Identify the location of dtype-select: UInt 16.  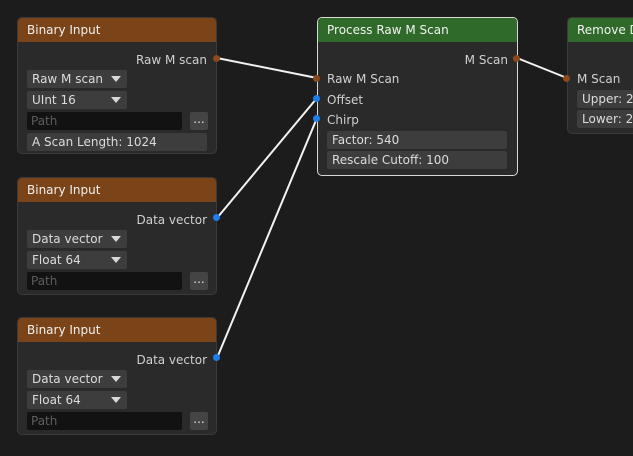
(77, 100).